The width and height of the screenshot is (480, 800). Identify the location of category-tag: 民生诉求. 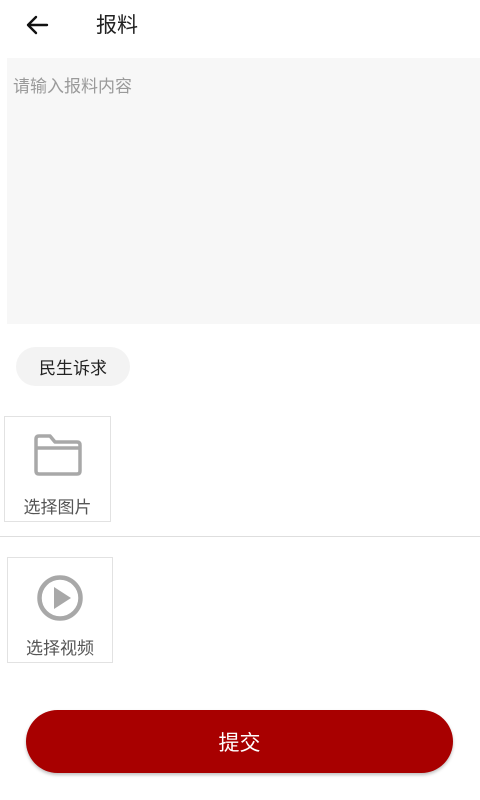
(73, 366).